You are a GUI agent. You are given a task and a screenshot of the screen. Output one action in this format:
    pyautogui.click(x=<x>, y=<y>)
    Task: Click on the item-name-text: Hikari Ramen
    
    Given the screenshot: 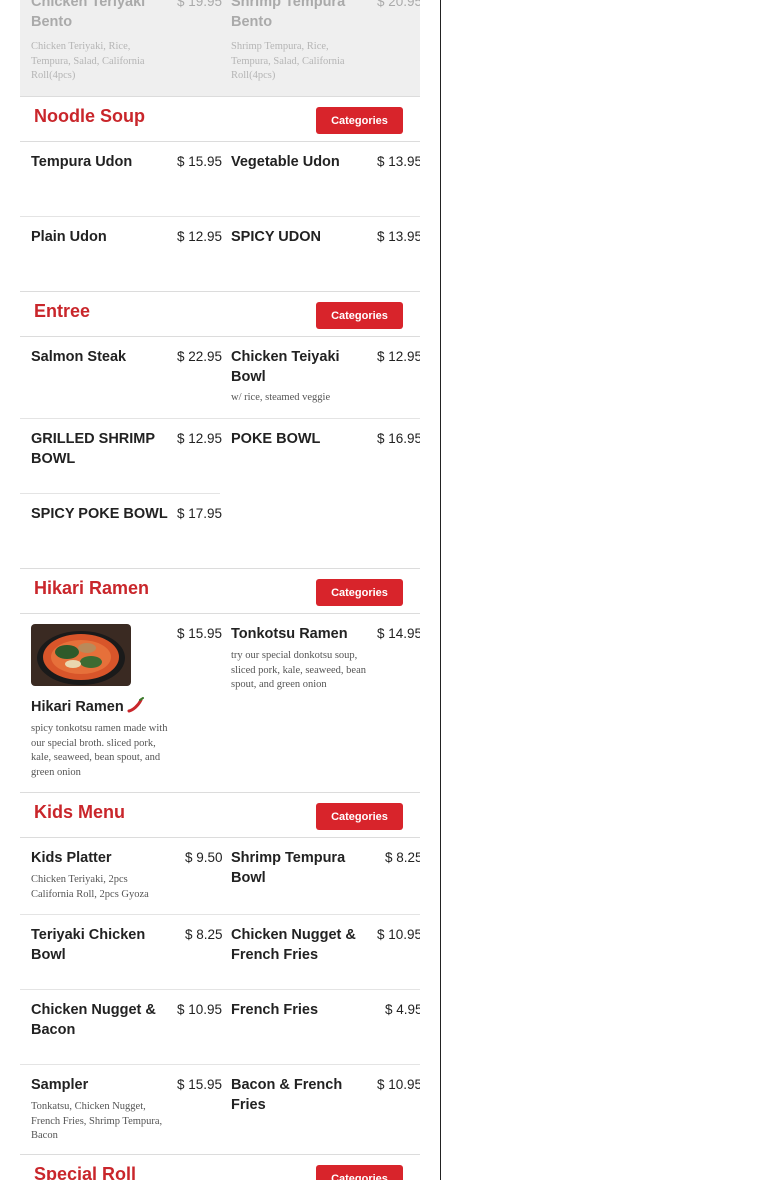 What is the action you would take?
    pyautogui.click(x=77, y=707)
    